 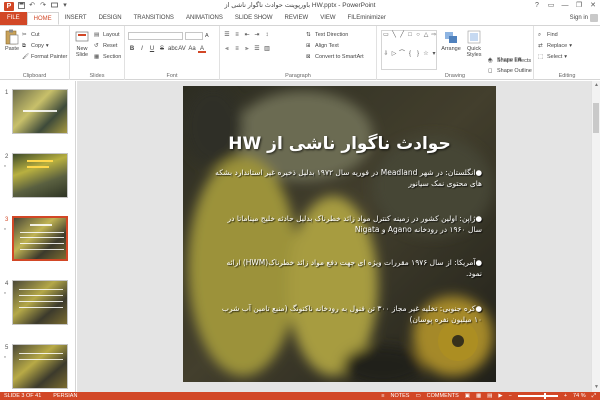 What do you see at coordinates (402, 35) in the screenshot?
I see `line-shape-icon: ╱` at bounding box center [402, 35].